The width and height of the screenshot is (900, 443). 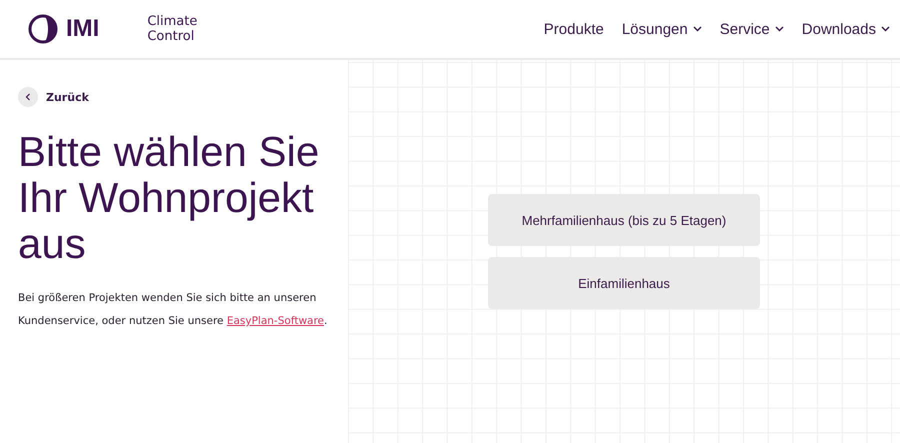 What do you see at coordinates (574, 29) in the screenshot?
I see `nav-link: Produkte` at bounding box center [574, 29].